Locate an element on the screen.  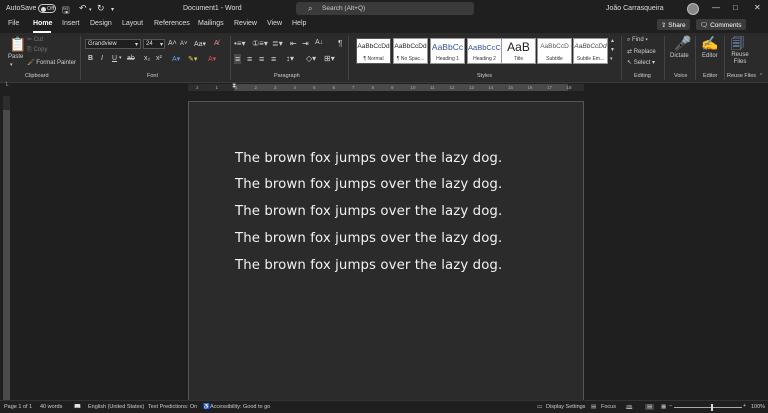
tab-layout: Layout is located at coordinates (132, 23).